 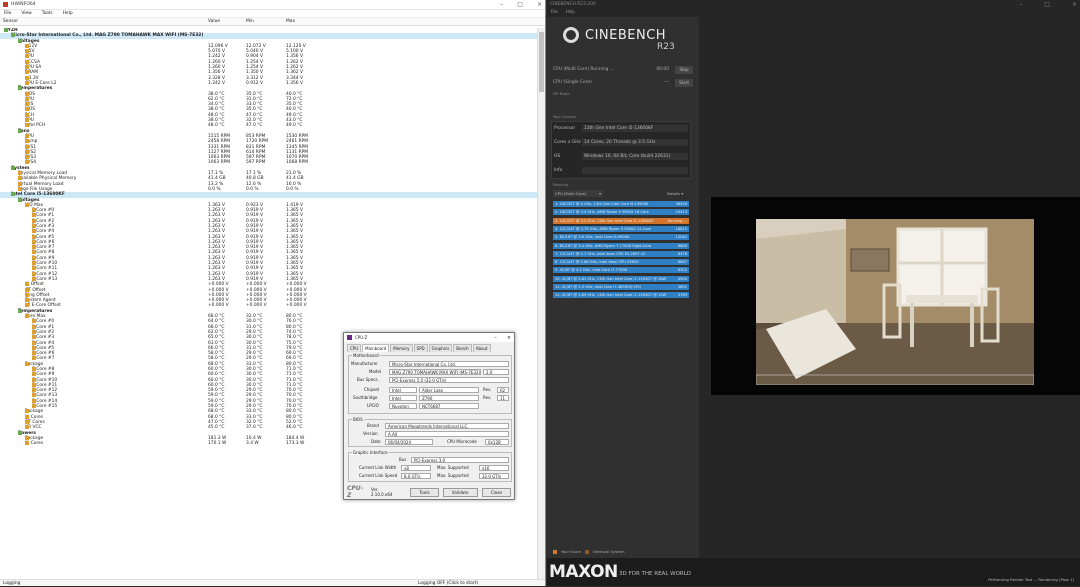 I want to click on score-legend: Your Score Identical System, so click(x=589, y=551).